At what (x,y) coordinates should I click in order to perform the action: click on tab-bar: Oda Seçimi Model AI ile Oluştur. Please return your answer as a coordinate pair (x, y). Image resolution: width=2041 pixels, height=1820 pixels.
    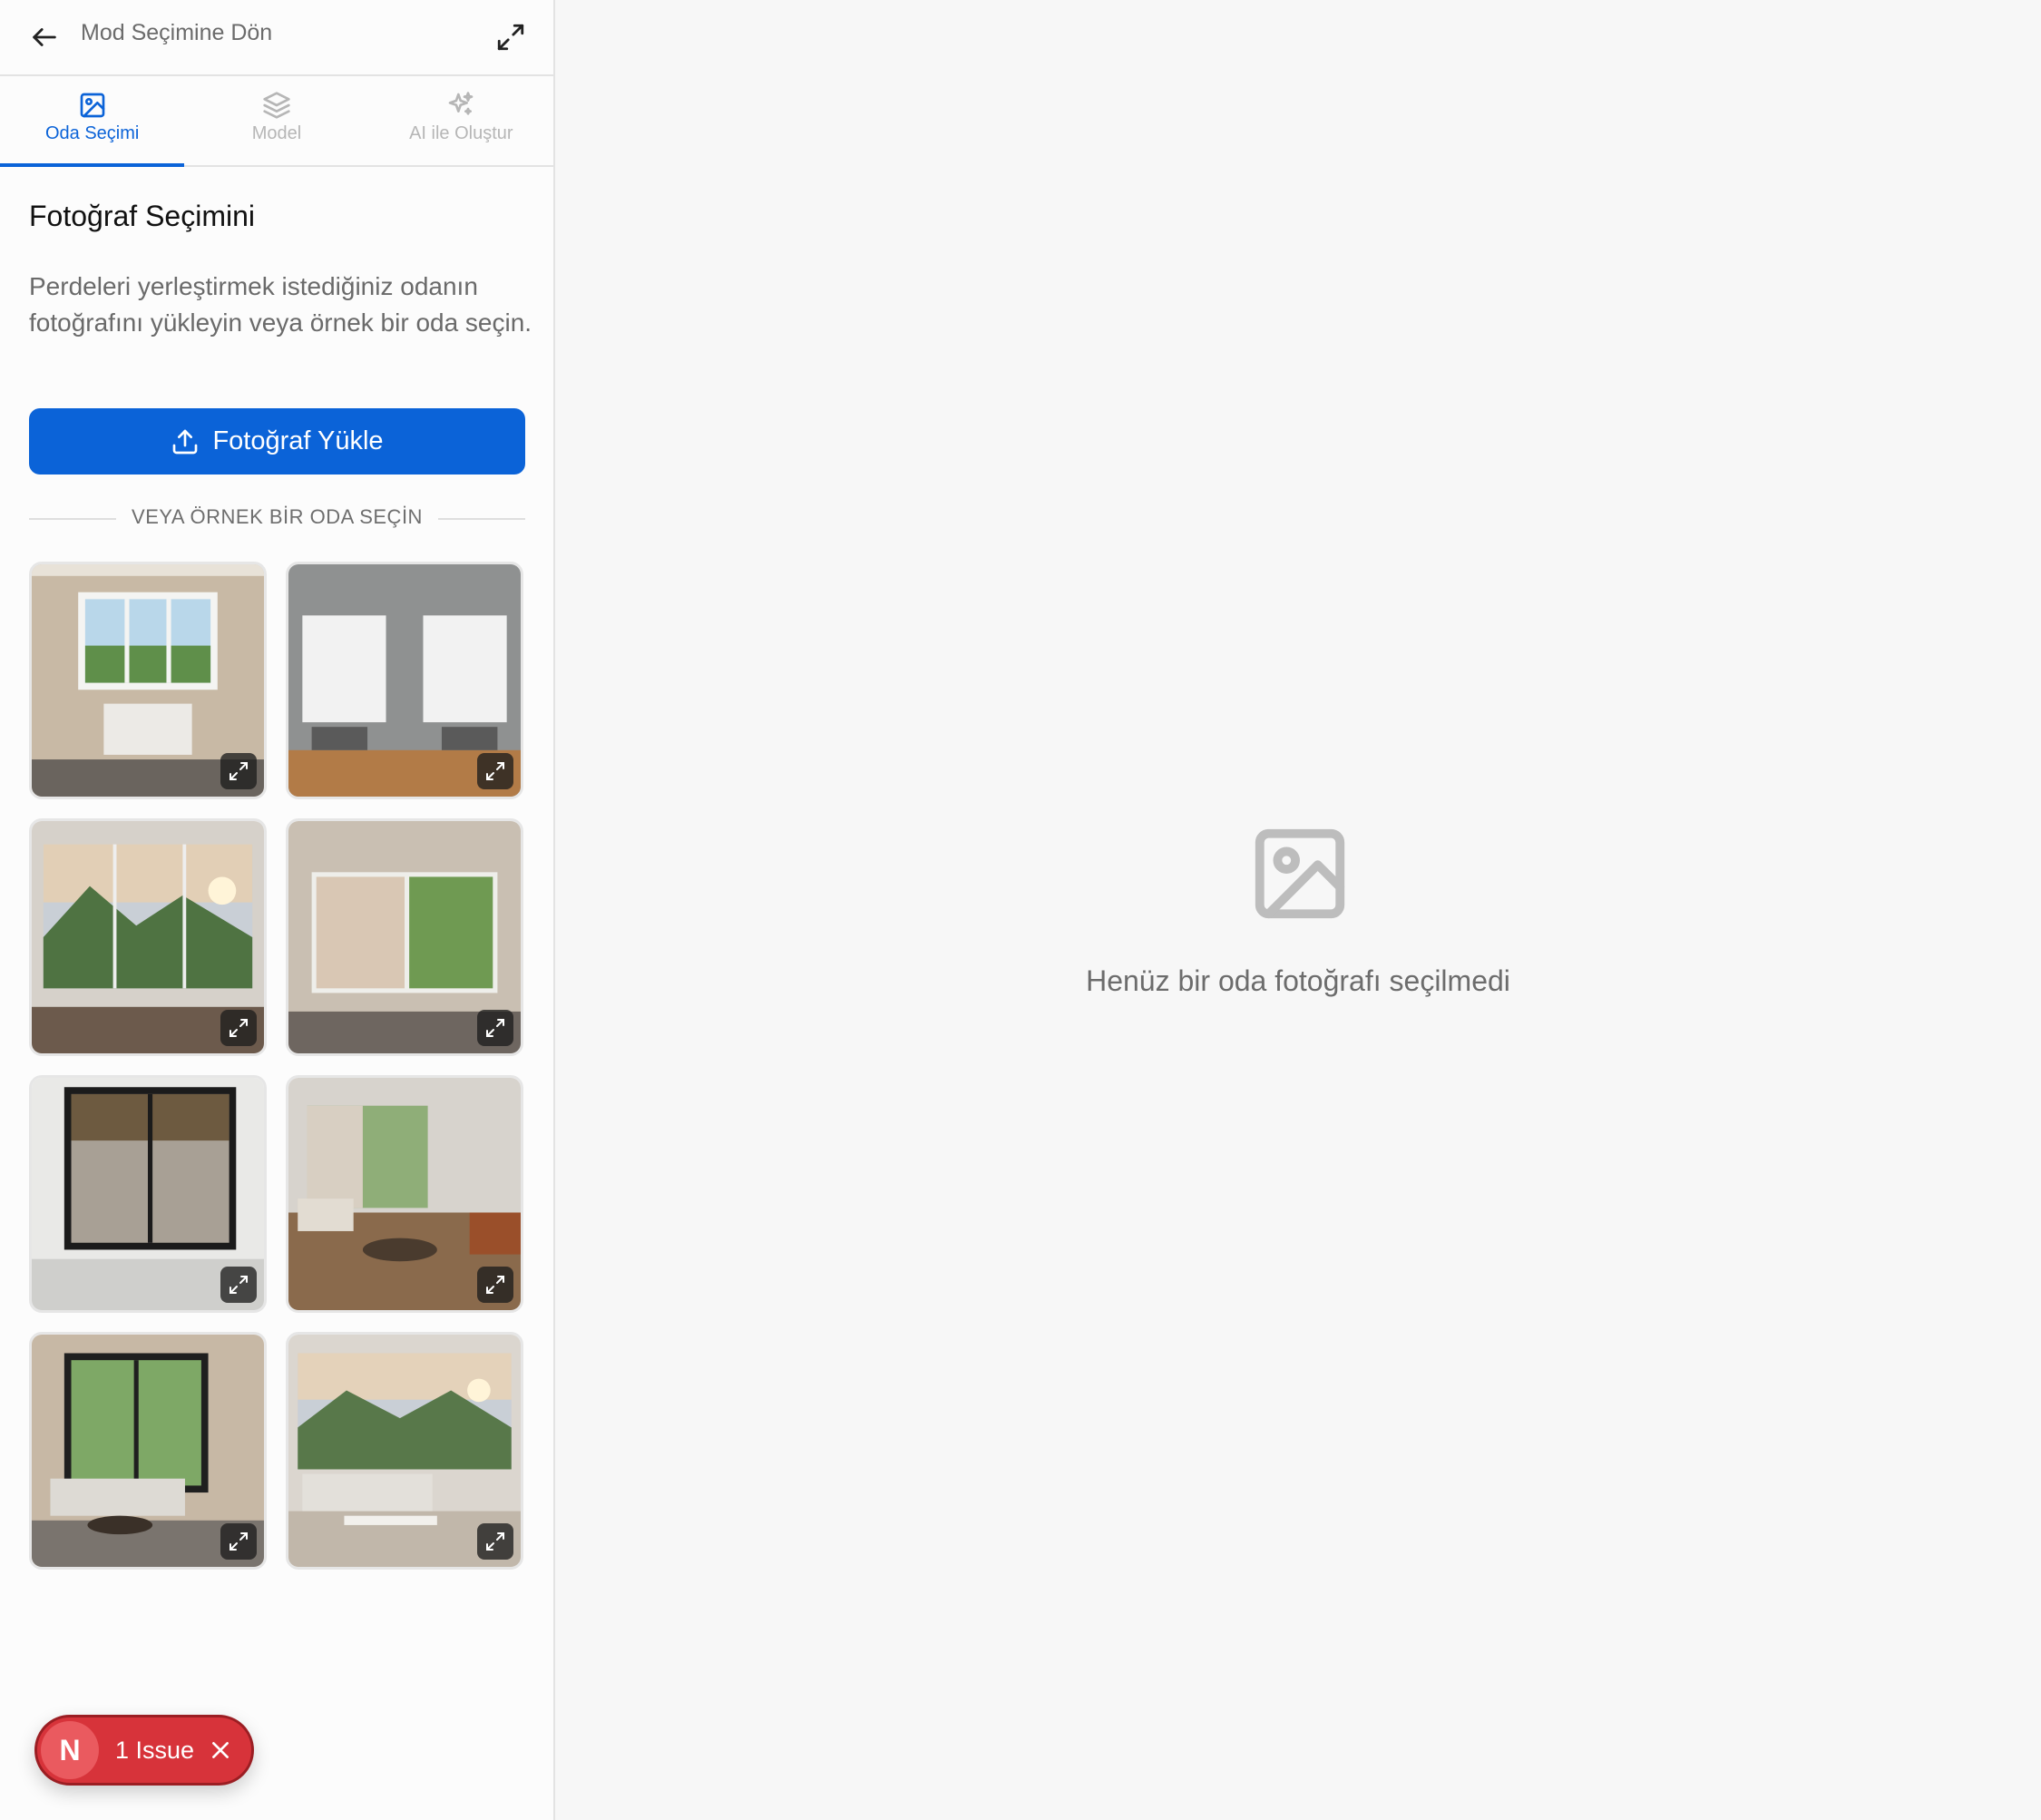
    Looking at the image, I should click on (276, 122).